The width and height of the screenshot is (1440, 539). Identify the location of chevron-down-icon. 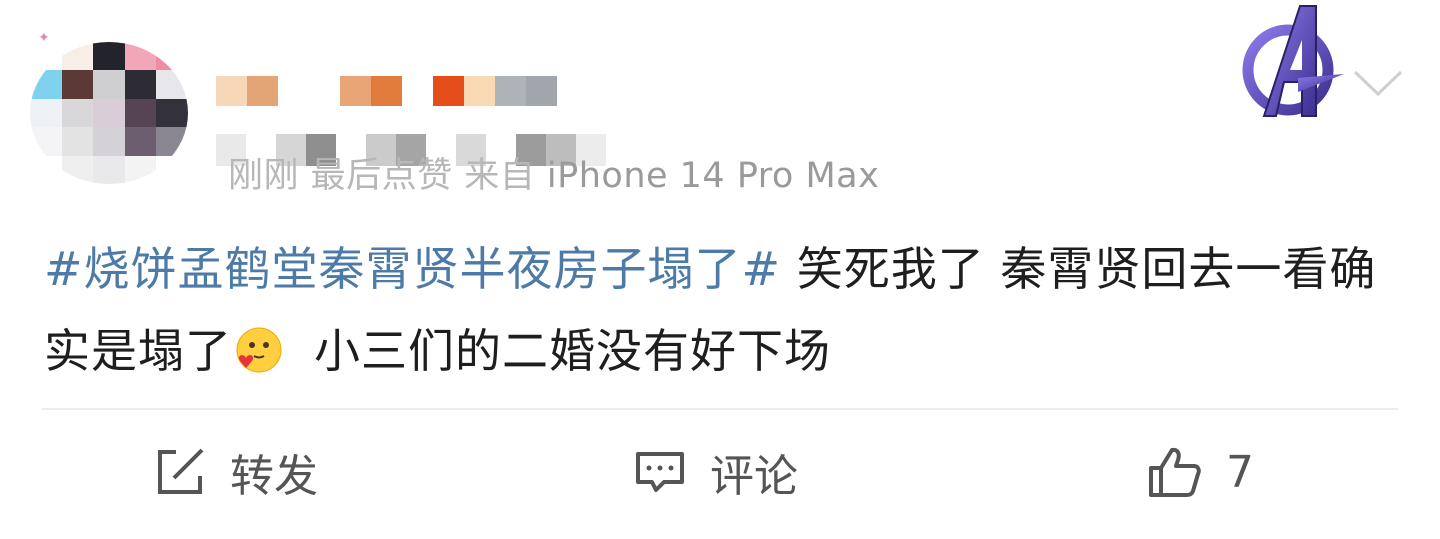
(1378, 84).